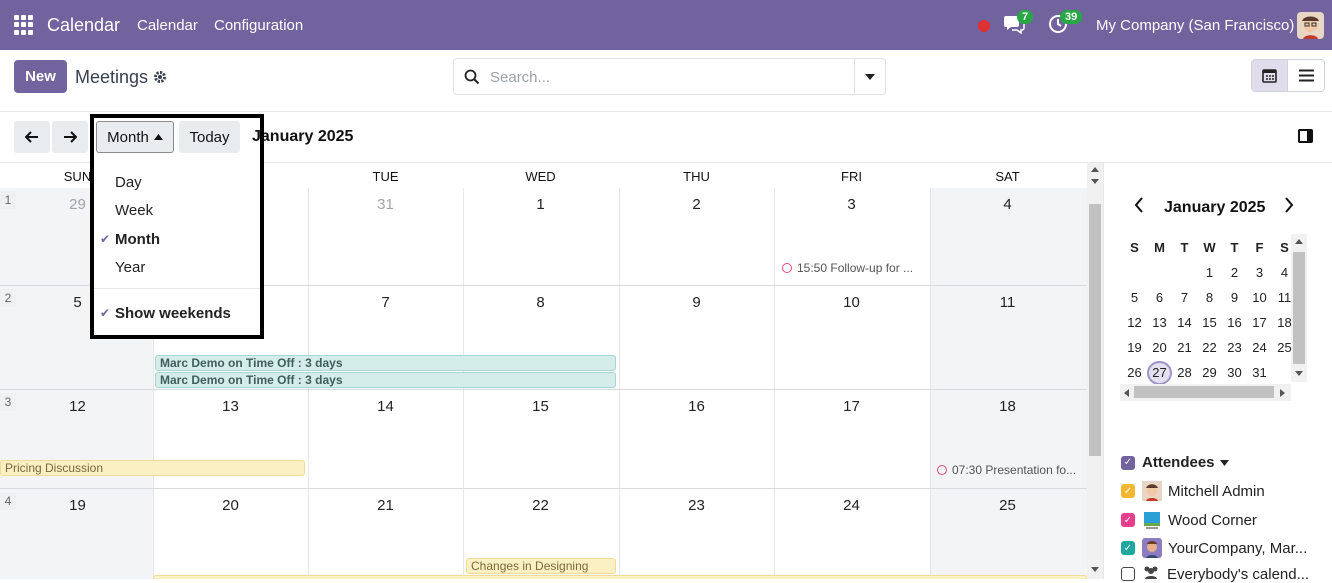 The width and height of the screenshot is (1332, 583). Describe the element at coordinates (1305, 136) in the screenshot. I see `sidebar-toggle-icon` at that location.